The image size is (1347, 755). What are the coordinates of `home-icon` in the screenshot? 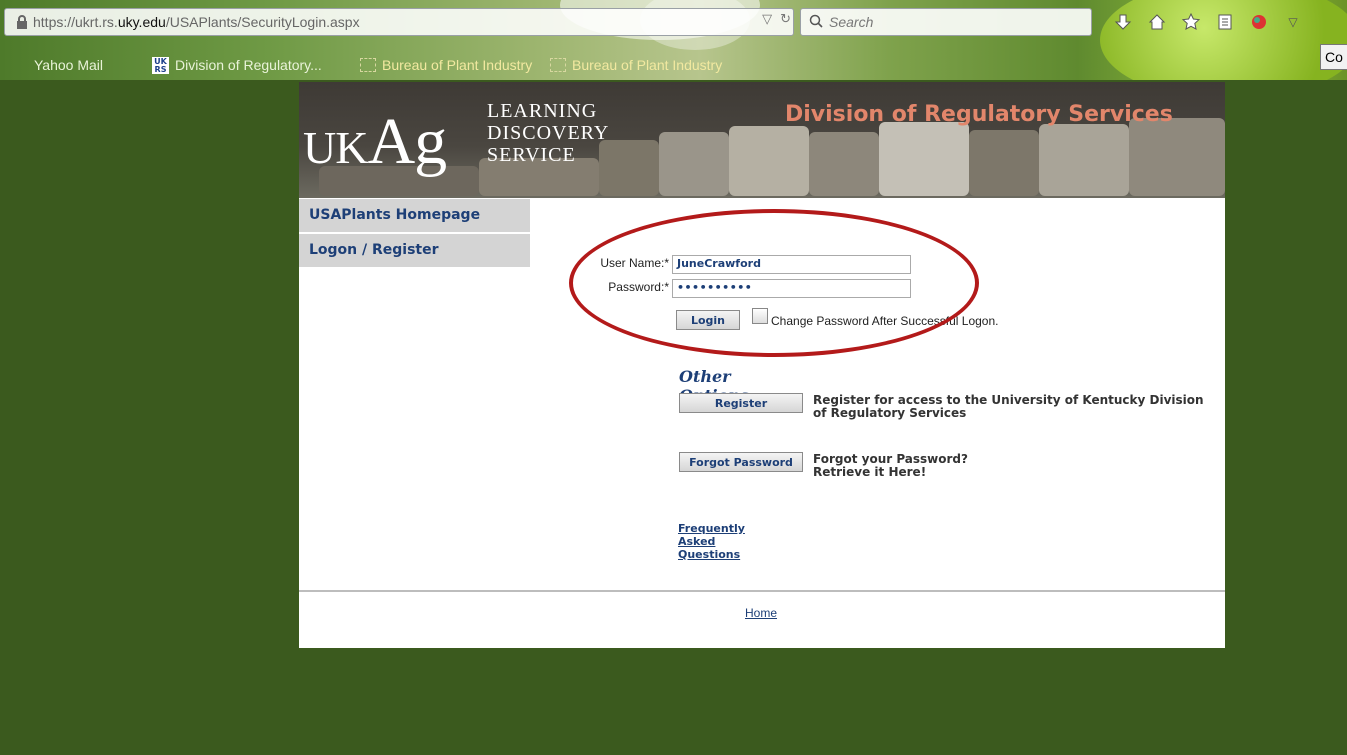 It's located at (1157, 22).